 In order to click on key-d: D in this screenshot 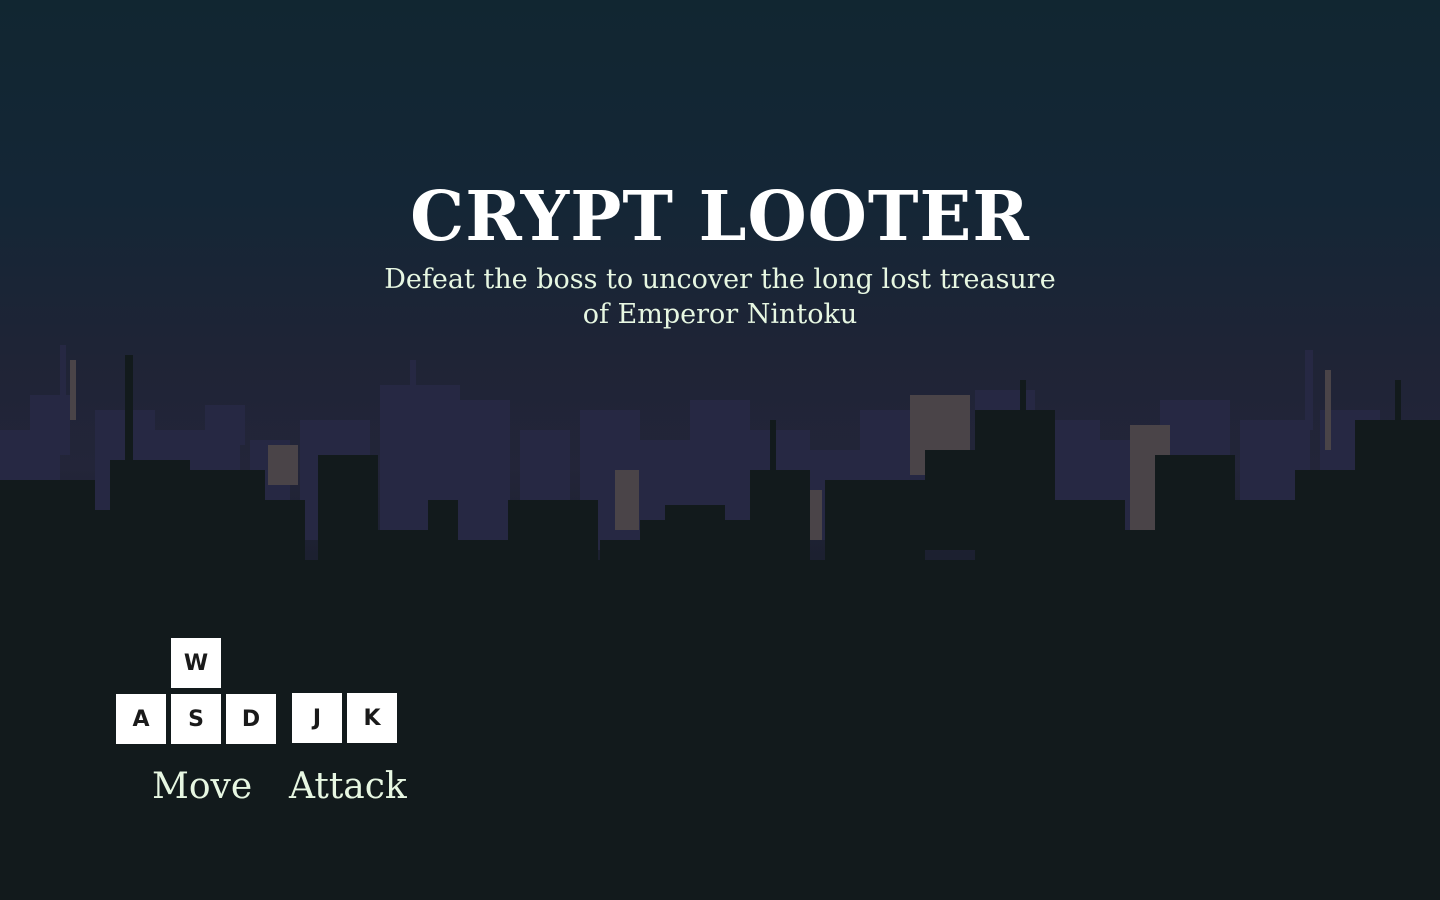, I will do `click(251, 719)`.